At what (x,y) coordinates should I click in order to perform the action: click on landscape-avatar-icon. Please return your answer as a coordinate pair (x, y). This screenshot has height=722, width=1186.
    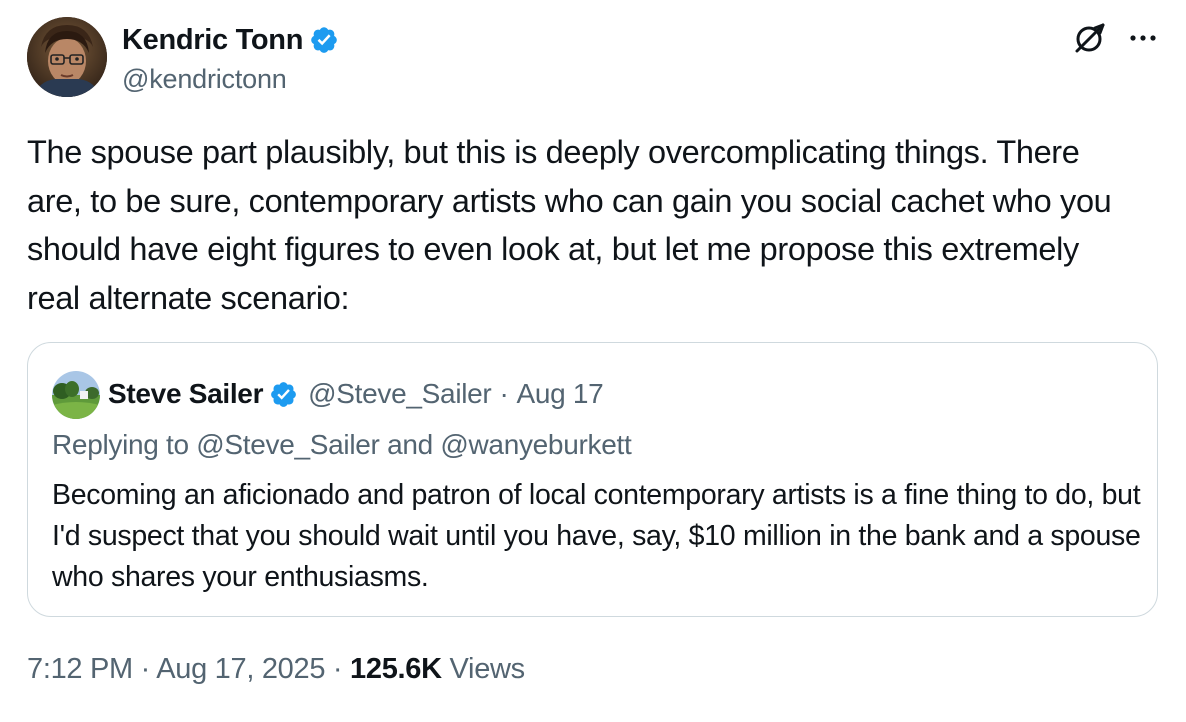
    Looking at the image, I should click on (76, 395).